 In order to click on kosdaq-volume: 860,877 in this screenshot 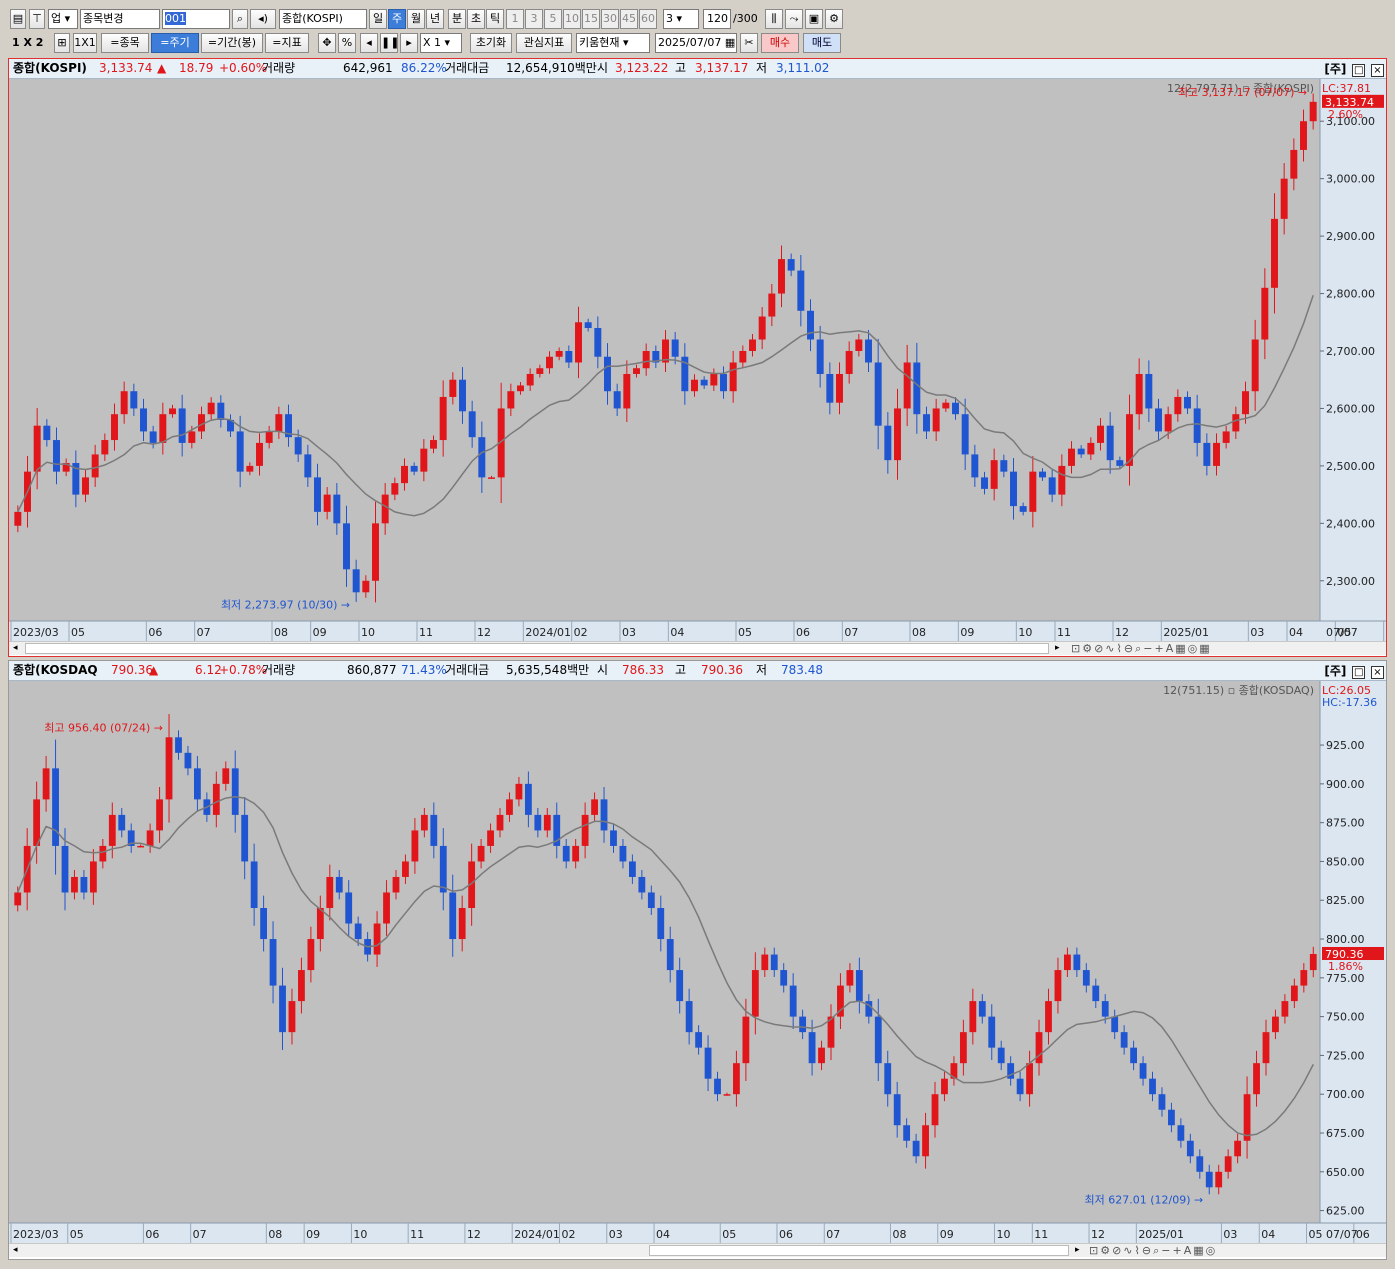, I will do `click(372, 670)`.